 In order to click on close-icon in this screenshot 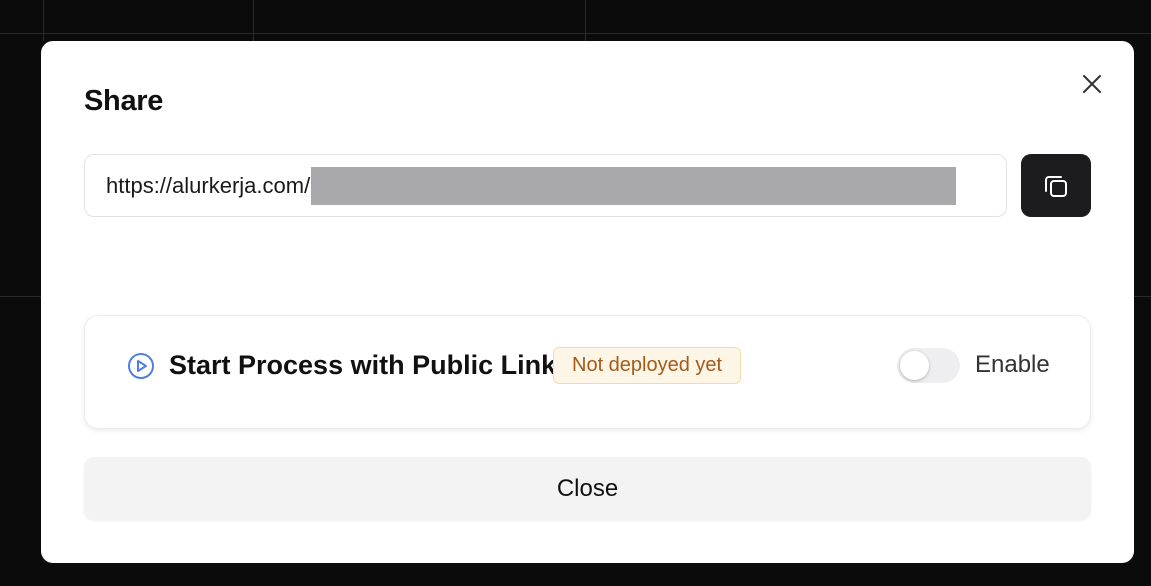, I will do `click(1092, 84)`.